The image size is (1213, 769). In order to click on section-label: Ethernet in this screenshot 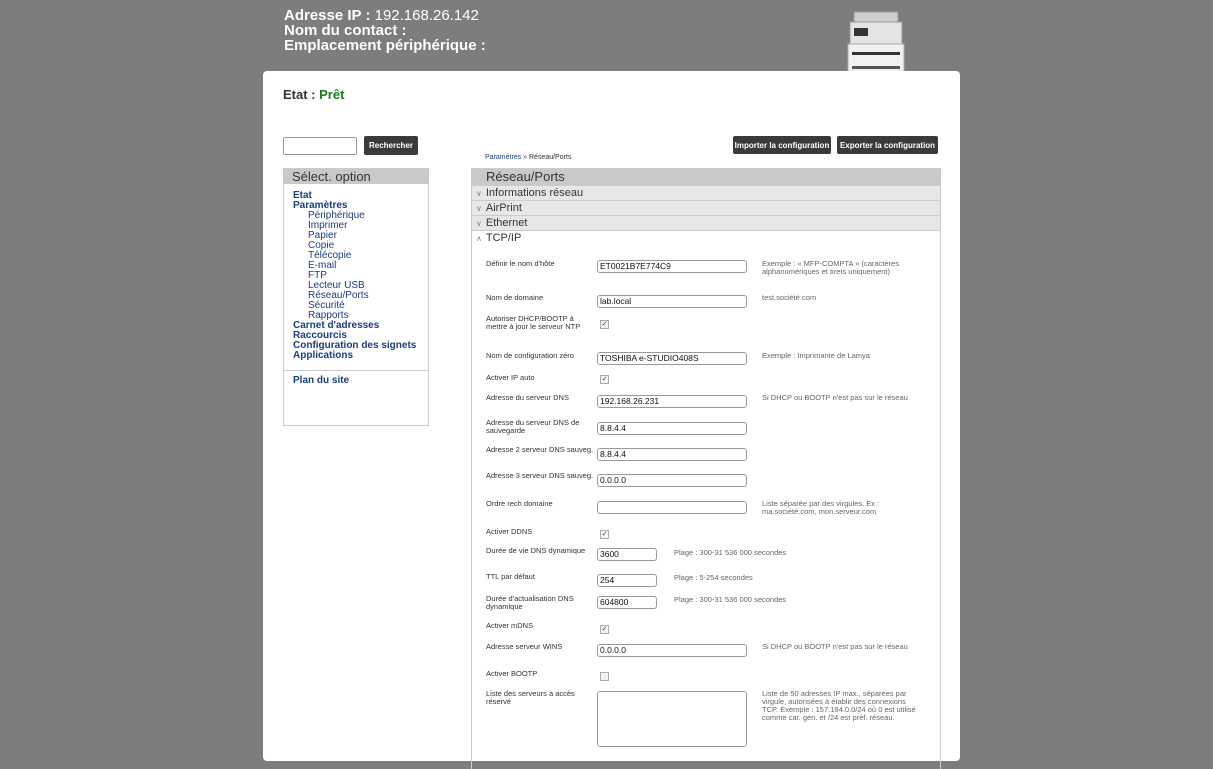, I will do `click(506, 223)`.